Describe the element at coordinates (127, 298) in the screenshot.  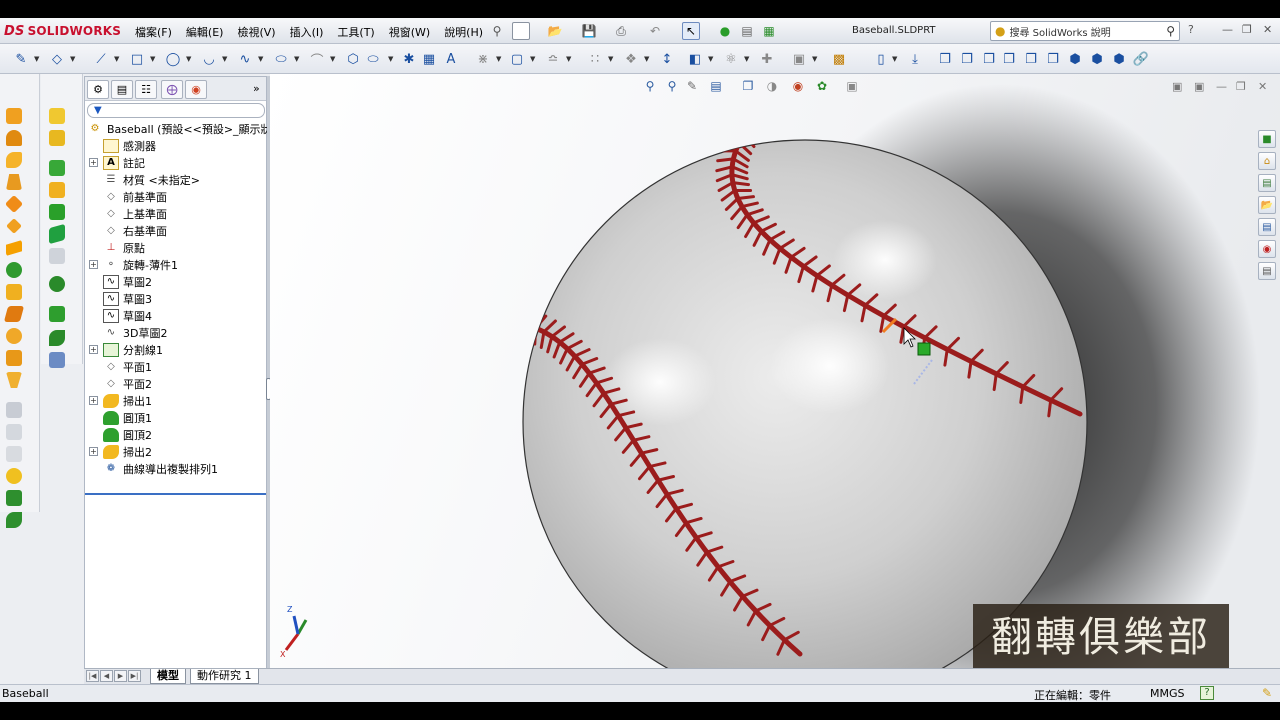
I see `tree-item-sketch3: ∿ 草圖3` at that location.